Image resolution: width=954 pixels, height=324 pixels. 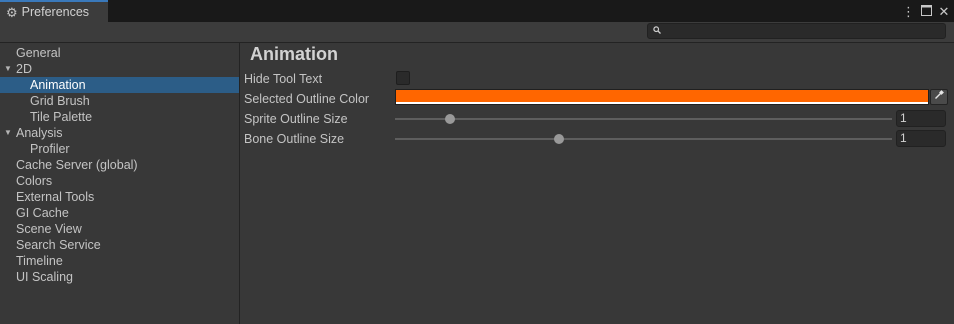 I want to click on sprite-outline-size-slider, so click(x=643, y=119).